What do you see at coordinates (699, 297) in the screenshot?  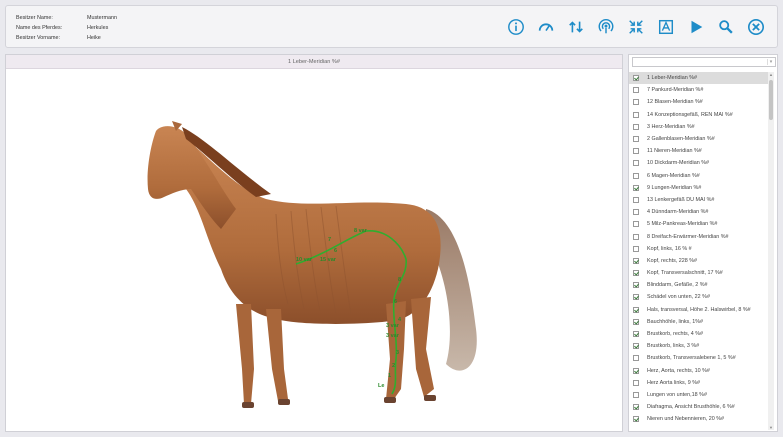 I see `list-item: Schädel von unten, 22 %#` at bounding box center [699, 297].